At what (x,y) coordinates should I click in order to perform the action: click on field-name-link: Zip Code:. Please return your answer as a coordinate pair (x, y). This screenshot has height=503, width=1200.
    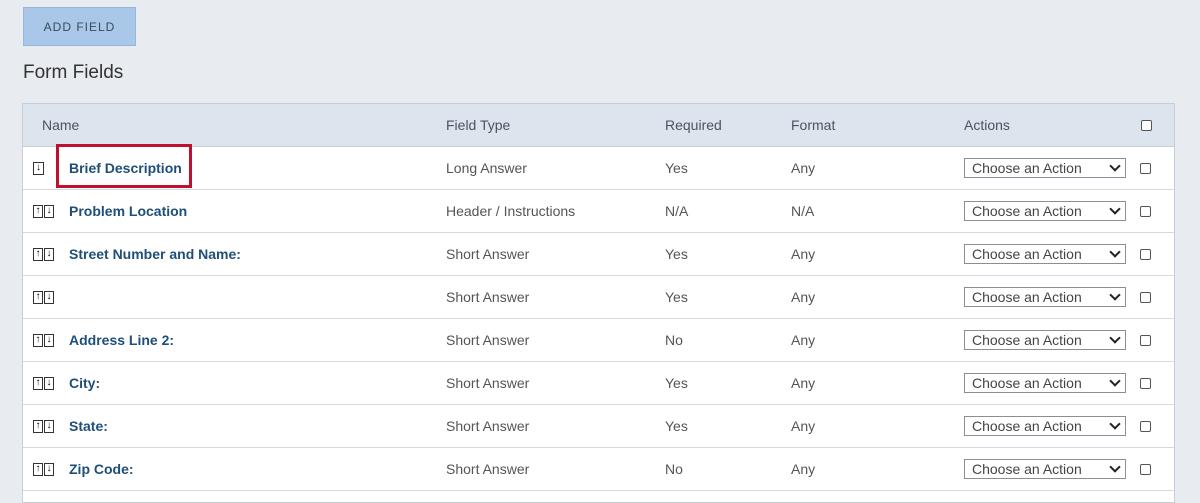
    Looking at the image, I should click on (101, 469).